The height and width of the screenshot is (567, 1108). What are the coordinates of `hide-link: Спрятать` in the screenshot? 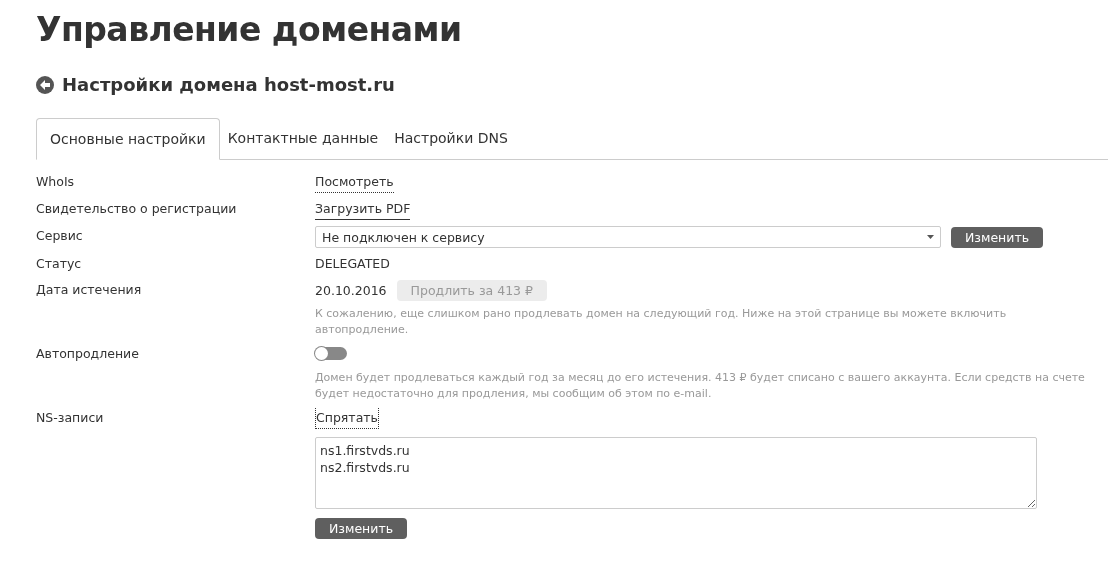 It's located at (347, 418).